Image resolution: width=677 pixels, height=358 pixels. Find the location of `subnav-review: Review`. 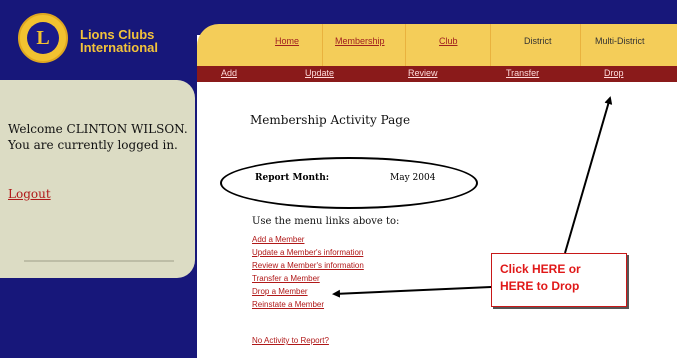

subnav-review: Review is located at coordinates (423, 73).